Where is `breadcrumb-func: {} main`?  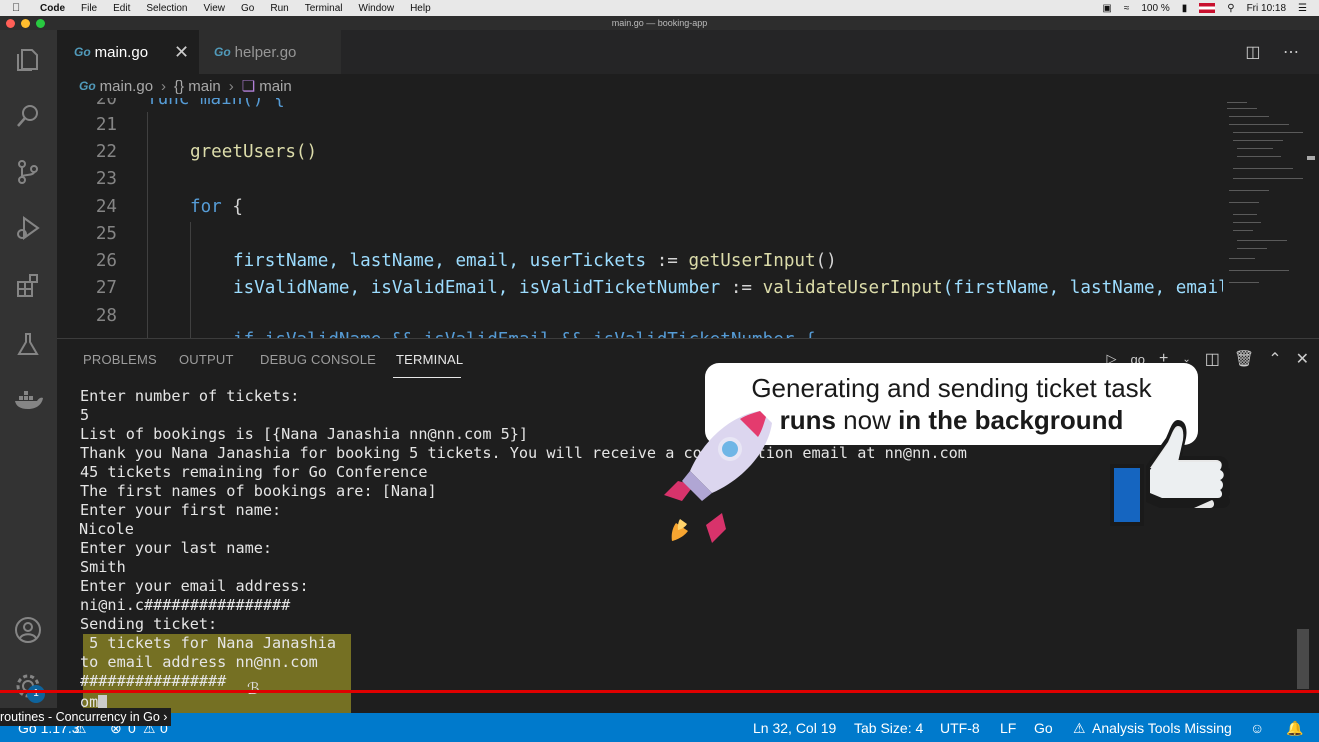 breadcrumb-func: {} main is located at coordinates (197, 86).